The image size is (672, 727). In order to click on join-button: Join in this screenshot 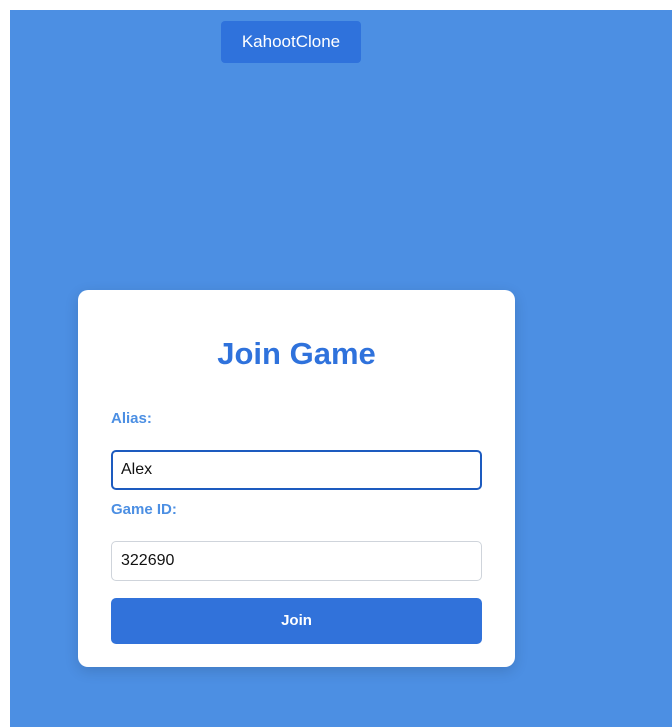, I will do `click(296, 621)`.